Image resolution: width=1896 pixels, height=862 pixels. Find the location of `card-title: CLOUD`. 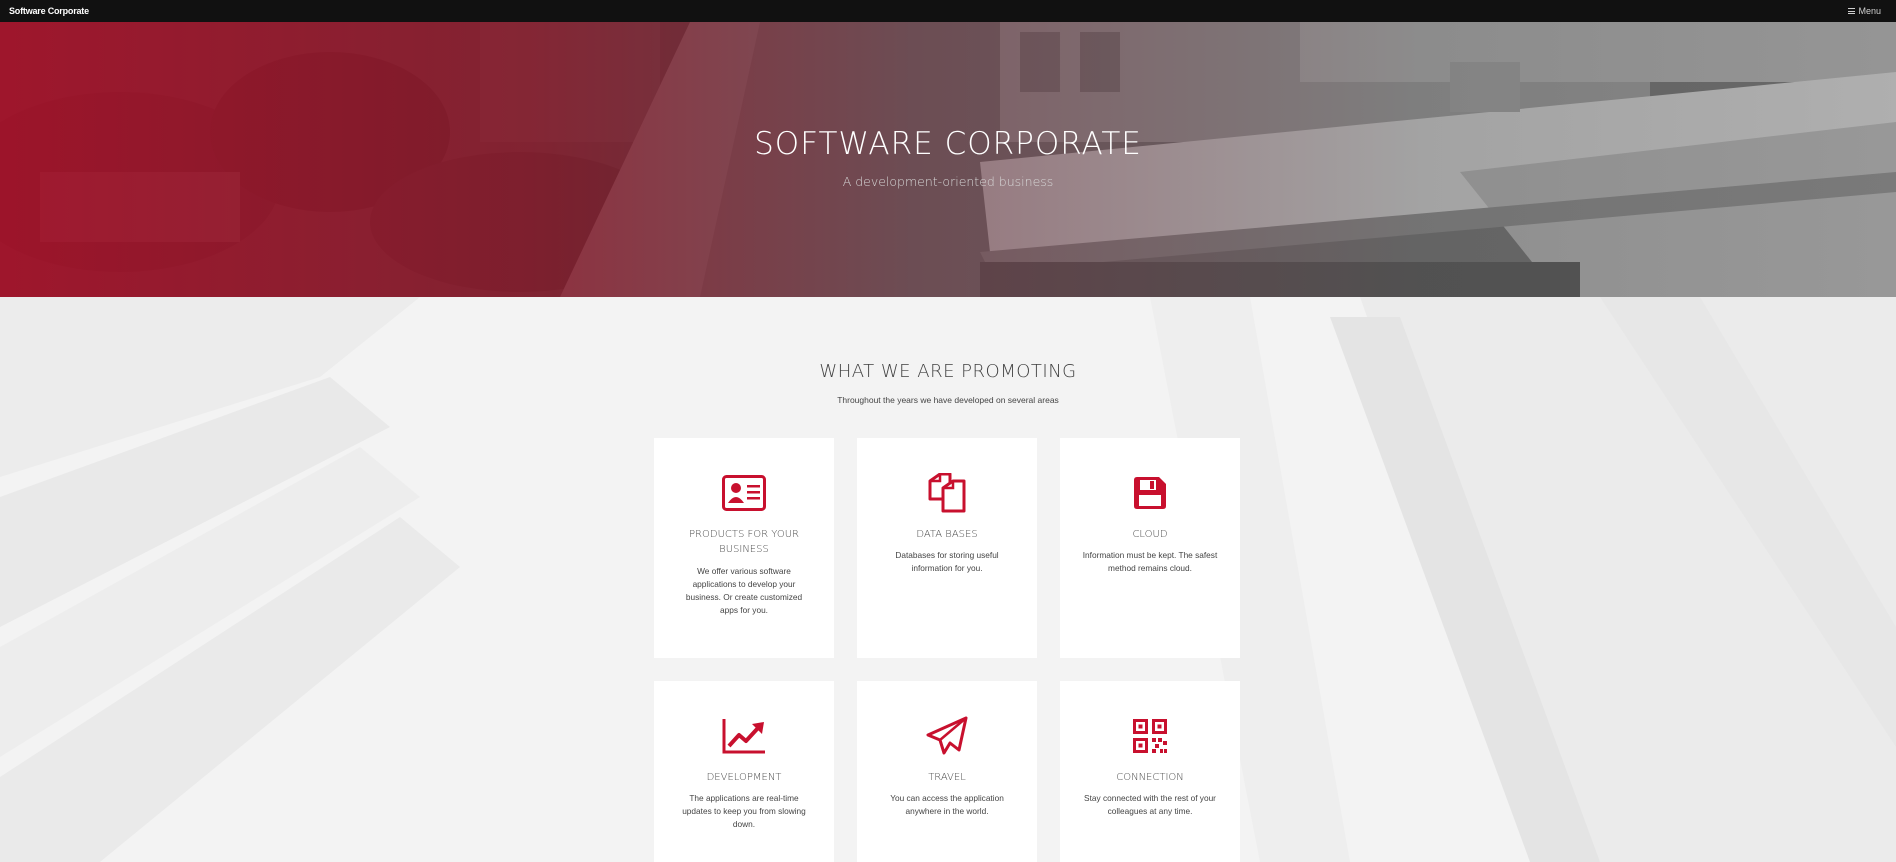

card-title: CLOUD is located at coordinates (1150, 534).